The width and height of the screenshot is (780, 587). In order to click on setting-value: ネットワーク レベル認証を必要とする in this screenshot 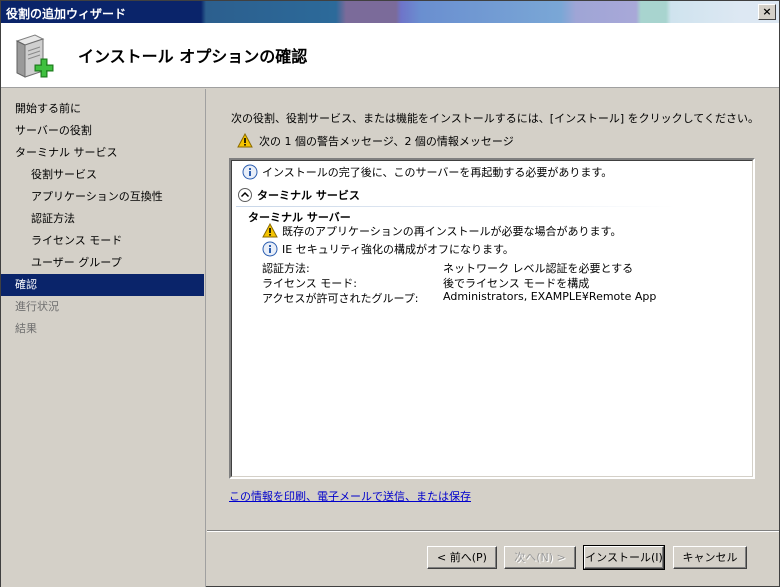, I will do `click(538, 268)`.